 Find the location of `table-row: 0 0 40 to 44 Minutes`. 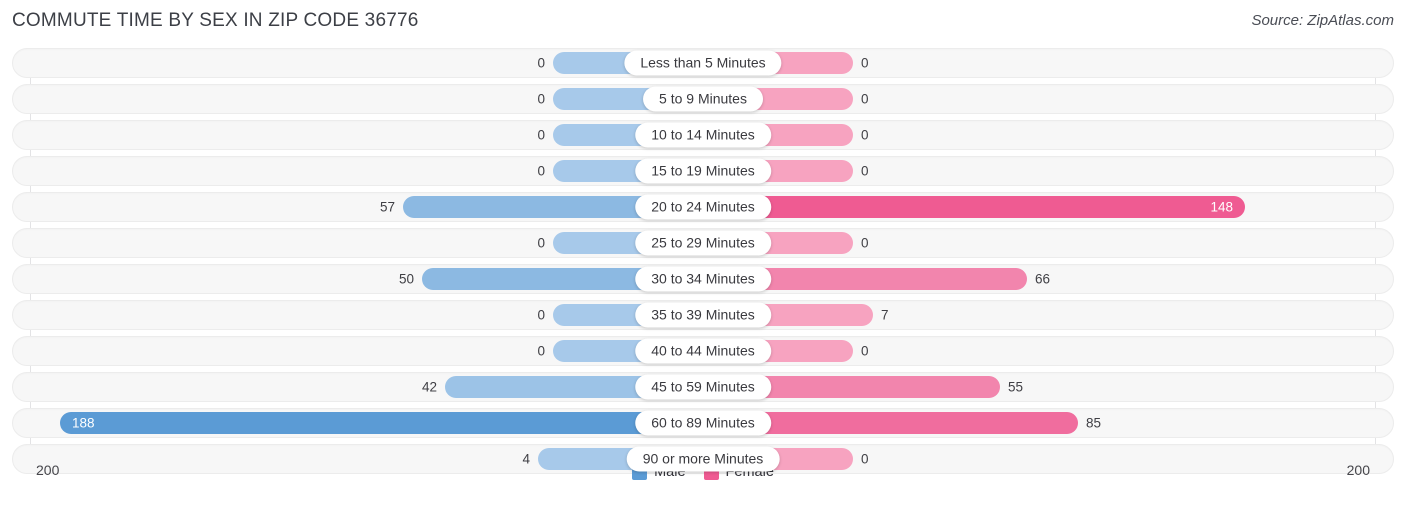

table-row: 0 0 40 to 44 Minutes is located at coordinates (703, 351).